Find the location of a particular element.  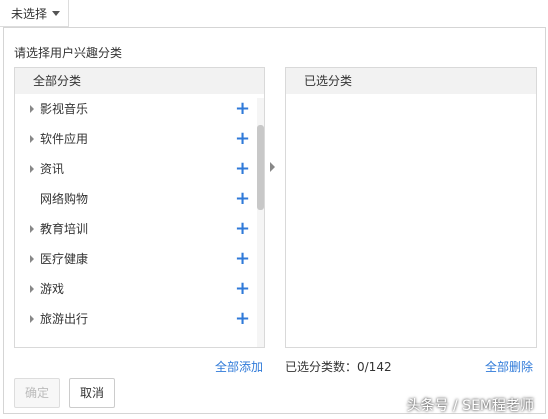

category-item: 网络购物 + is located at coordinates (139, 199).